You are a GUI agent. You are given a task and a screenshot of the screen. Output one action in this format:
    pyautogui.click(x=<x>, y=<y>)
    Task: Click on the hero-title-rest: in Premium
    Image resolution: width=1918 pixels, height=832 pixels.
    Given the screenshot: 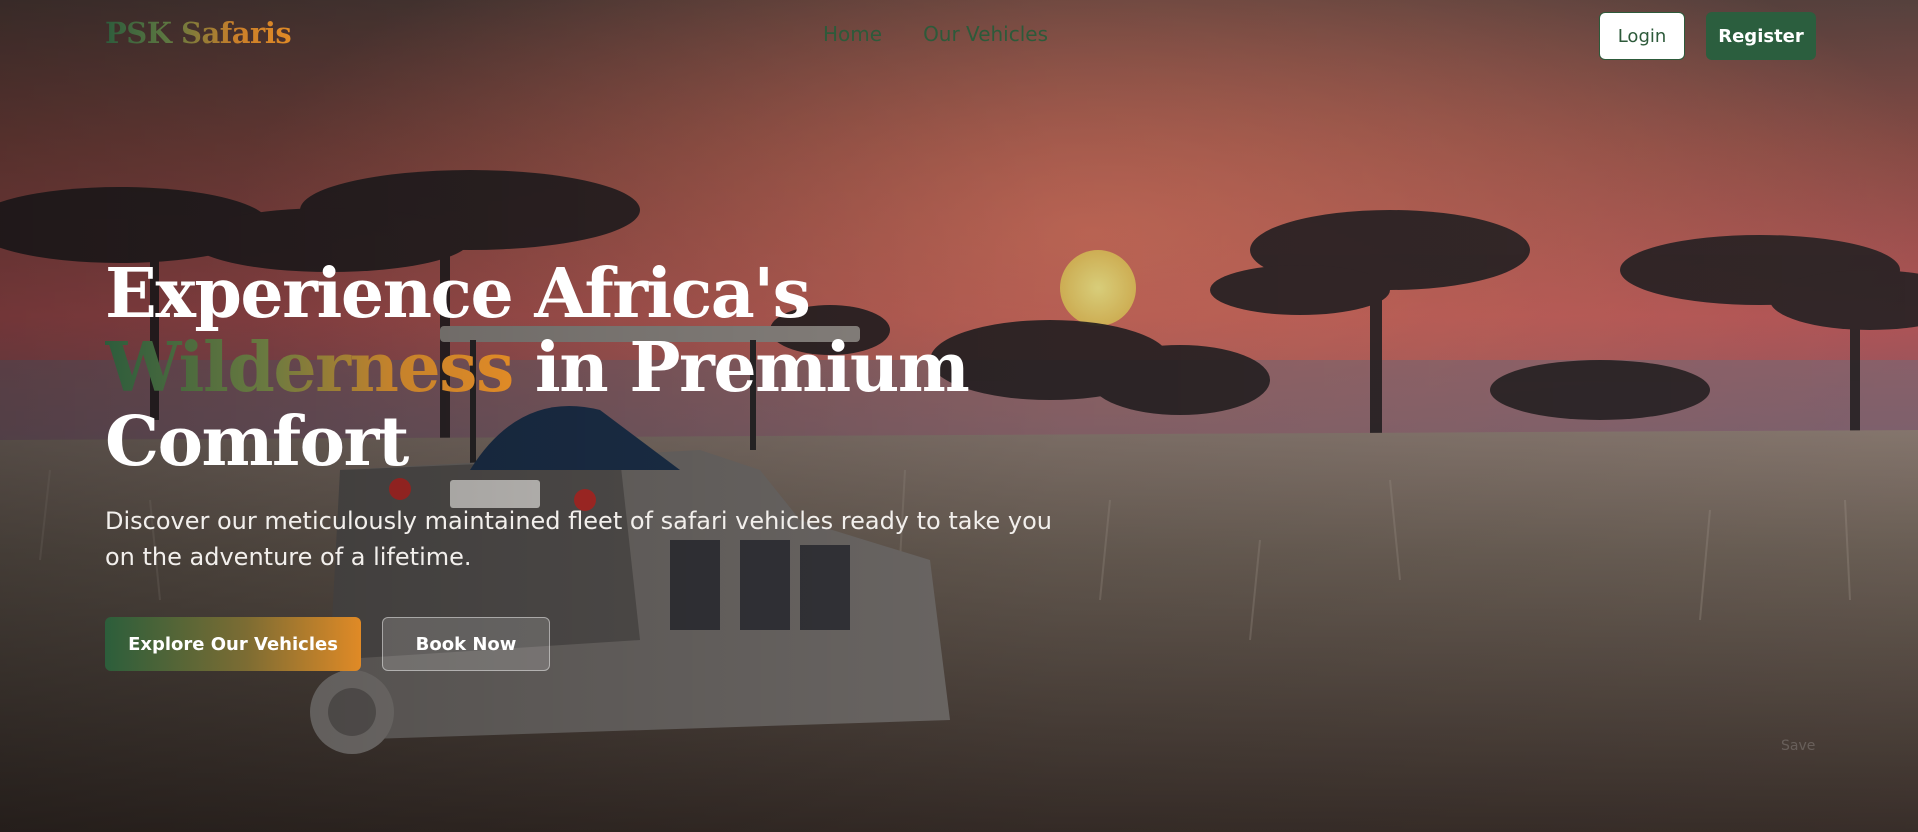 What is the action you would take?
    pyautogui.click(x=741, y=368)
    